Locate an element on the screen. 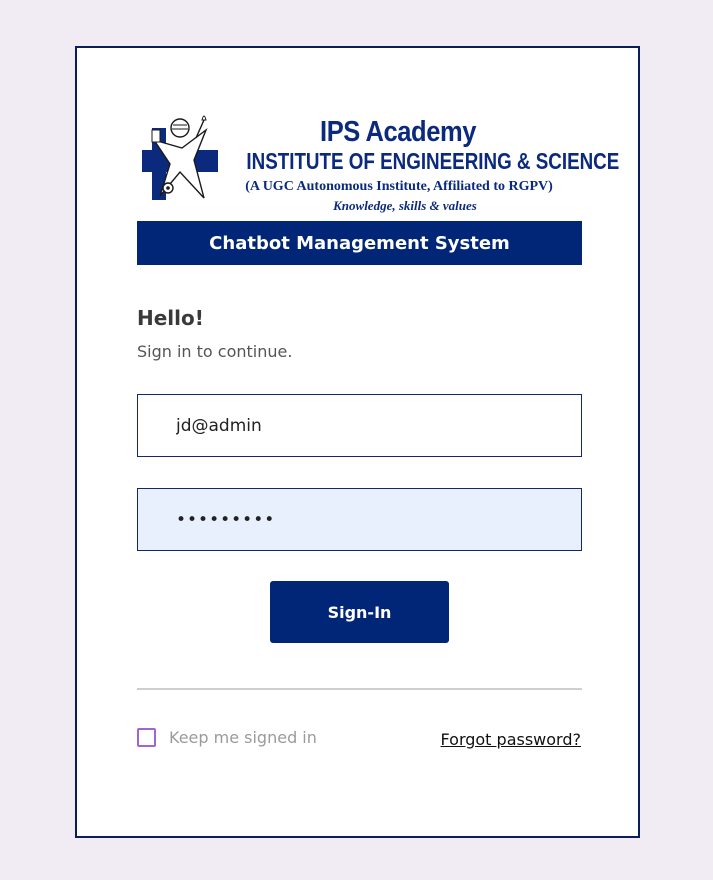 Image resolution: width=713 pixels, height=880 pixels. email-field is located at coordinates (359, 425).